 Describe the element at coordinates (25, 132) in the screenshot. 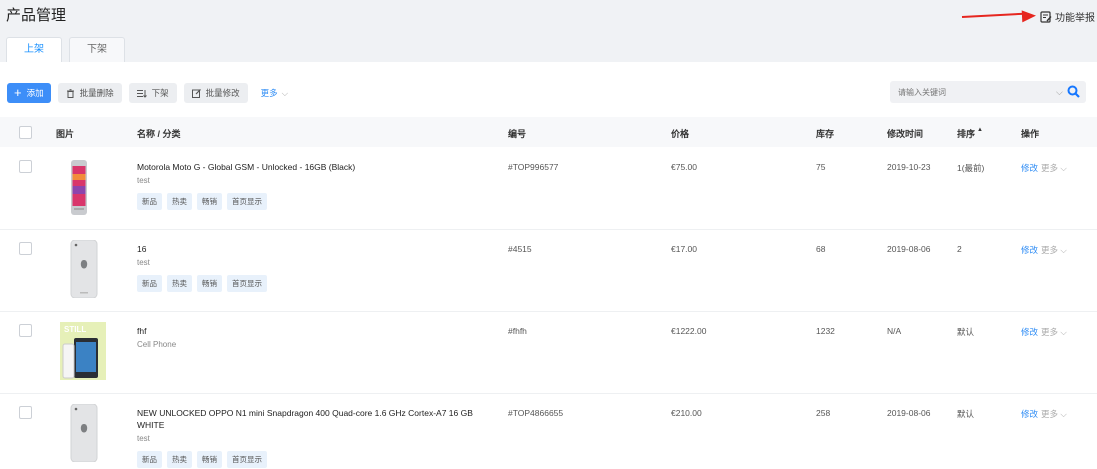

I see `select-all-checkbox` at that location.